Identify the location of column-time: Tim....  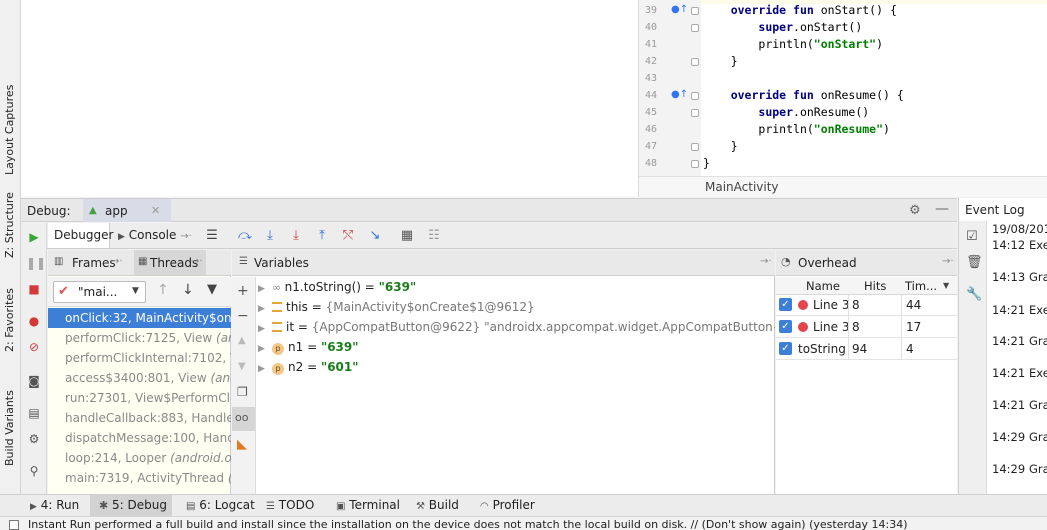
(921, 286).